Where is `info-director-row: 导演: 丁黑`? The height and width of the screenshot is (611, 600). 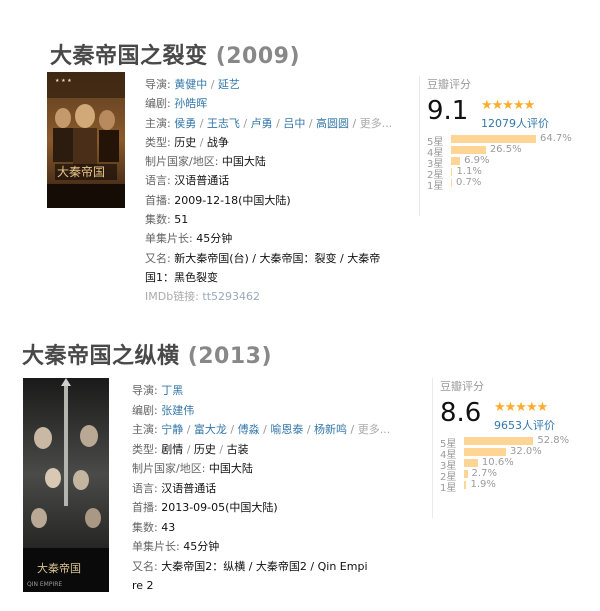
info-director-row: 导演: 丁黑 is located at coordinates (259, 391).